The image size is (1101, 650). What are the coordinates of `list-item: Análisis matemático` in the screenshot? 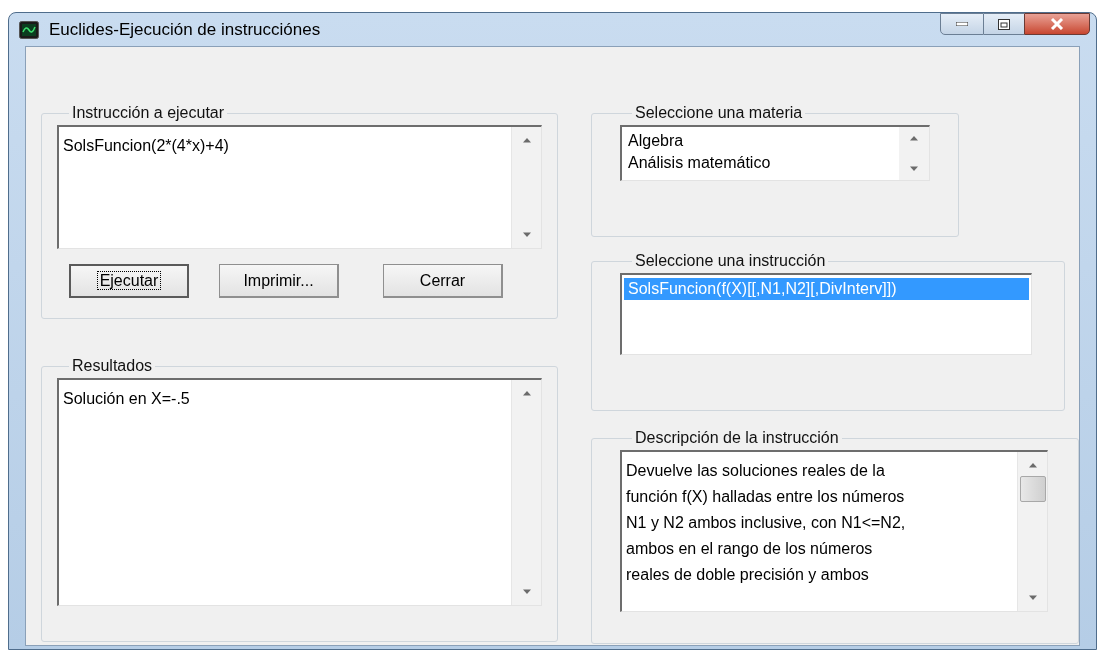 It's located at (760, 163).